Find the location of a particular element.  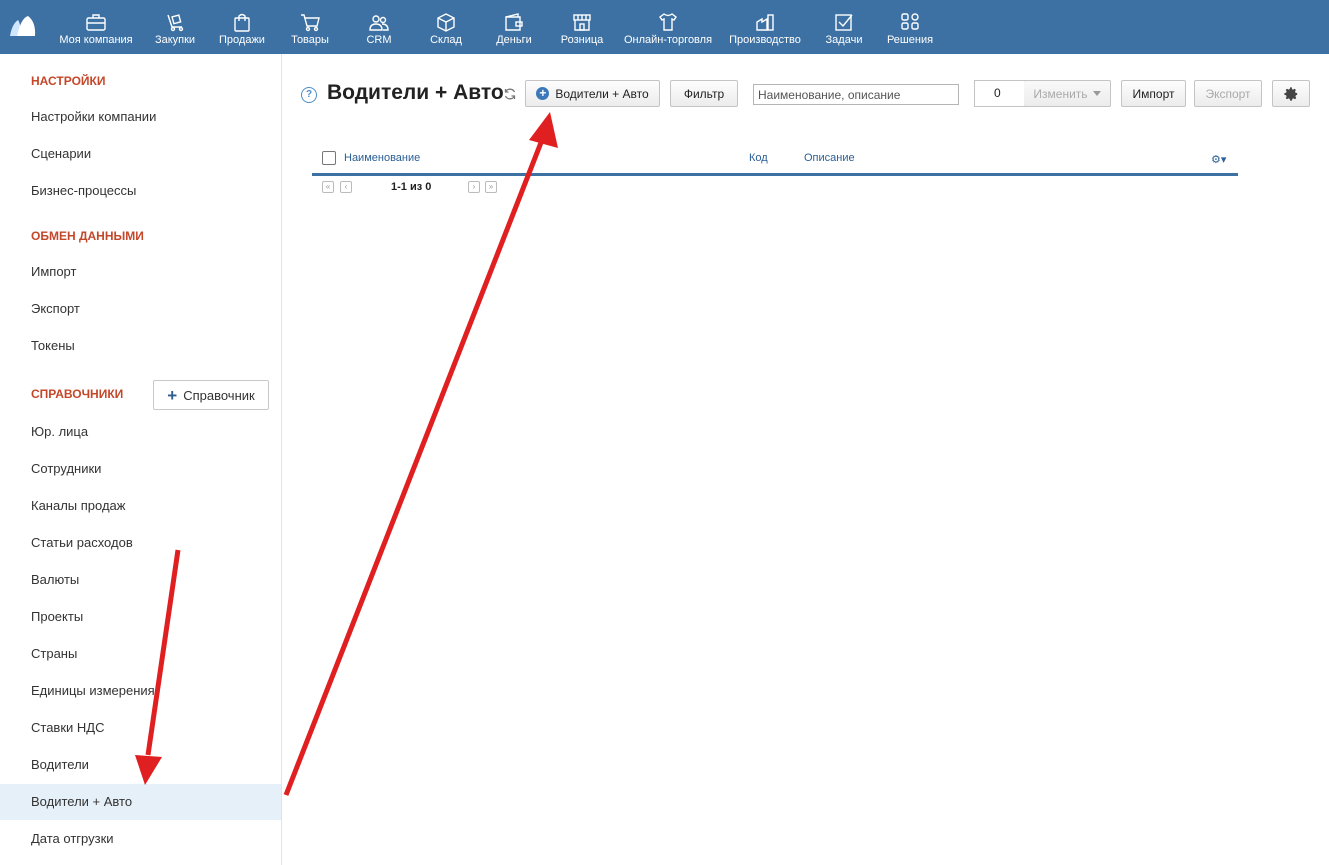

sidebar-item-drivers-auto: Водители + Авто is located at coordinates (140, 802).